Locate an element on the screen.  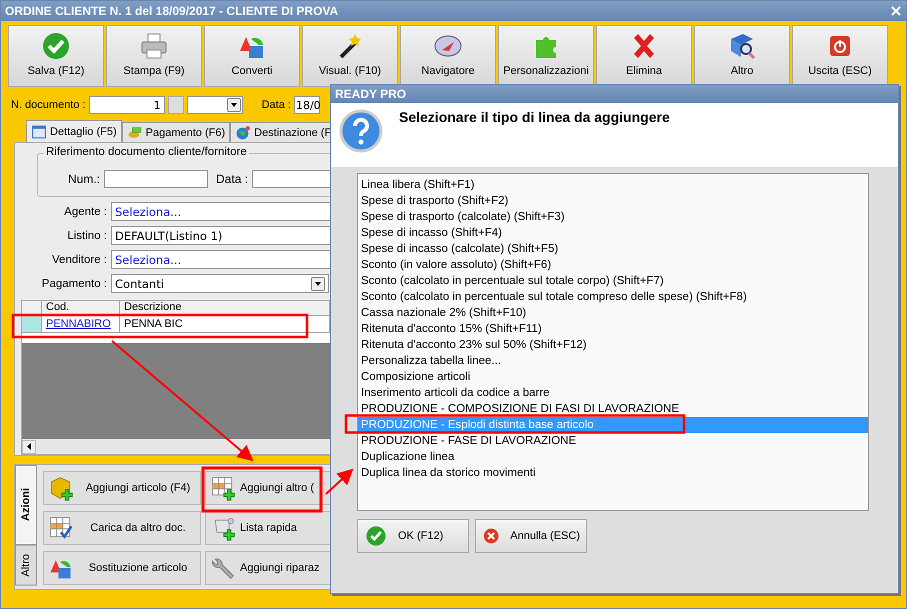
toolbar-button: Salva (F12) is located at coordinates (56, 56).